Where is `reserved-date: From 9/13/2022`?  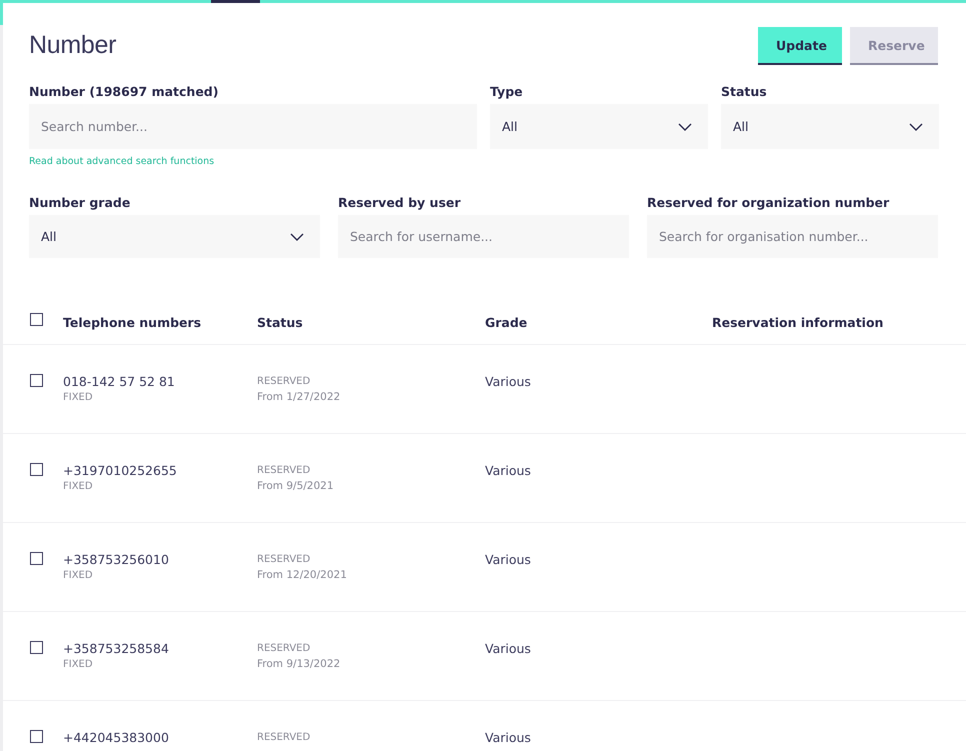 reserved-date: From 9/13/2022 is located at coordinates (299, 664).